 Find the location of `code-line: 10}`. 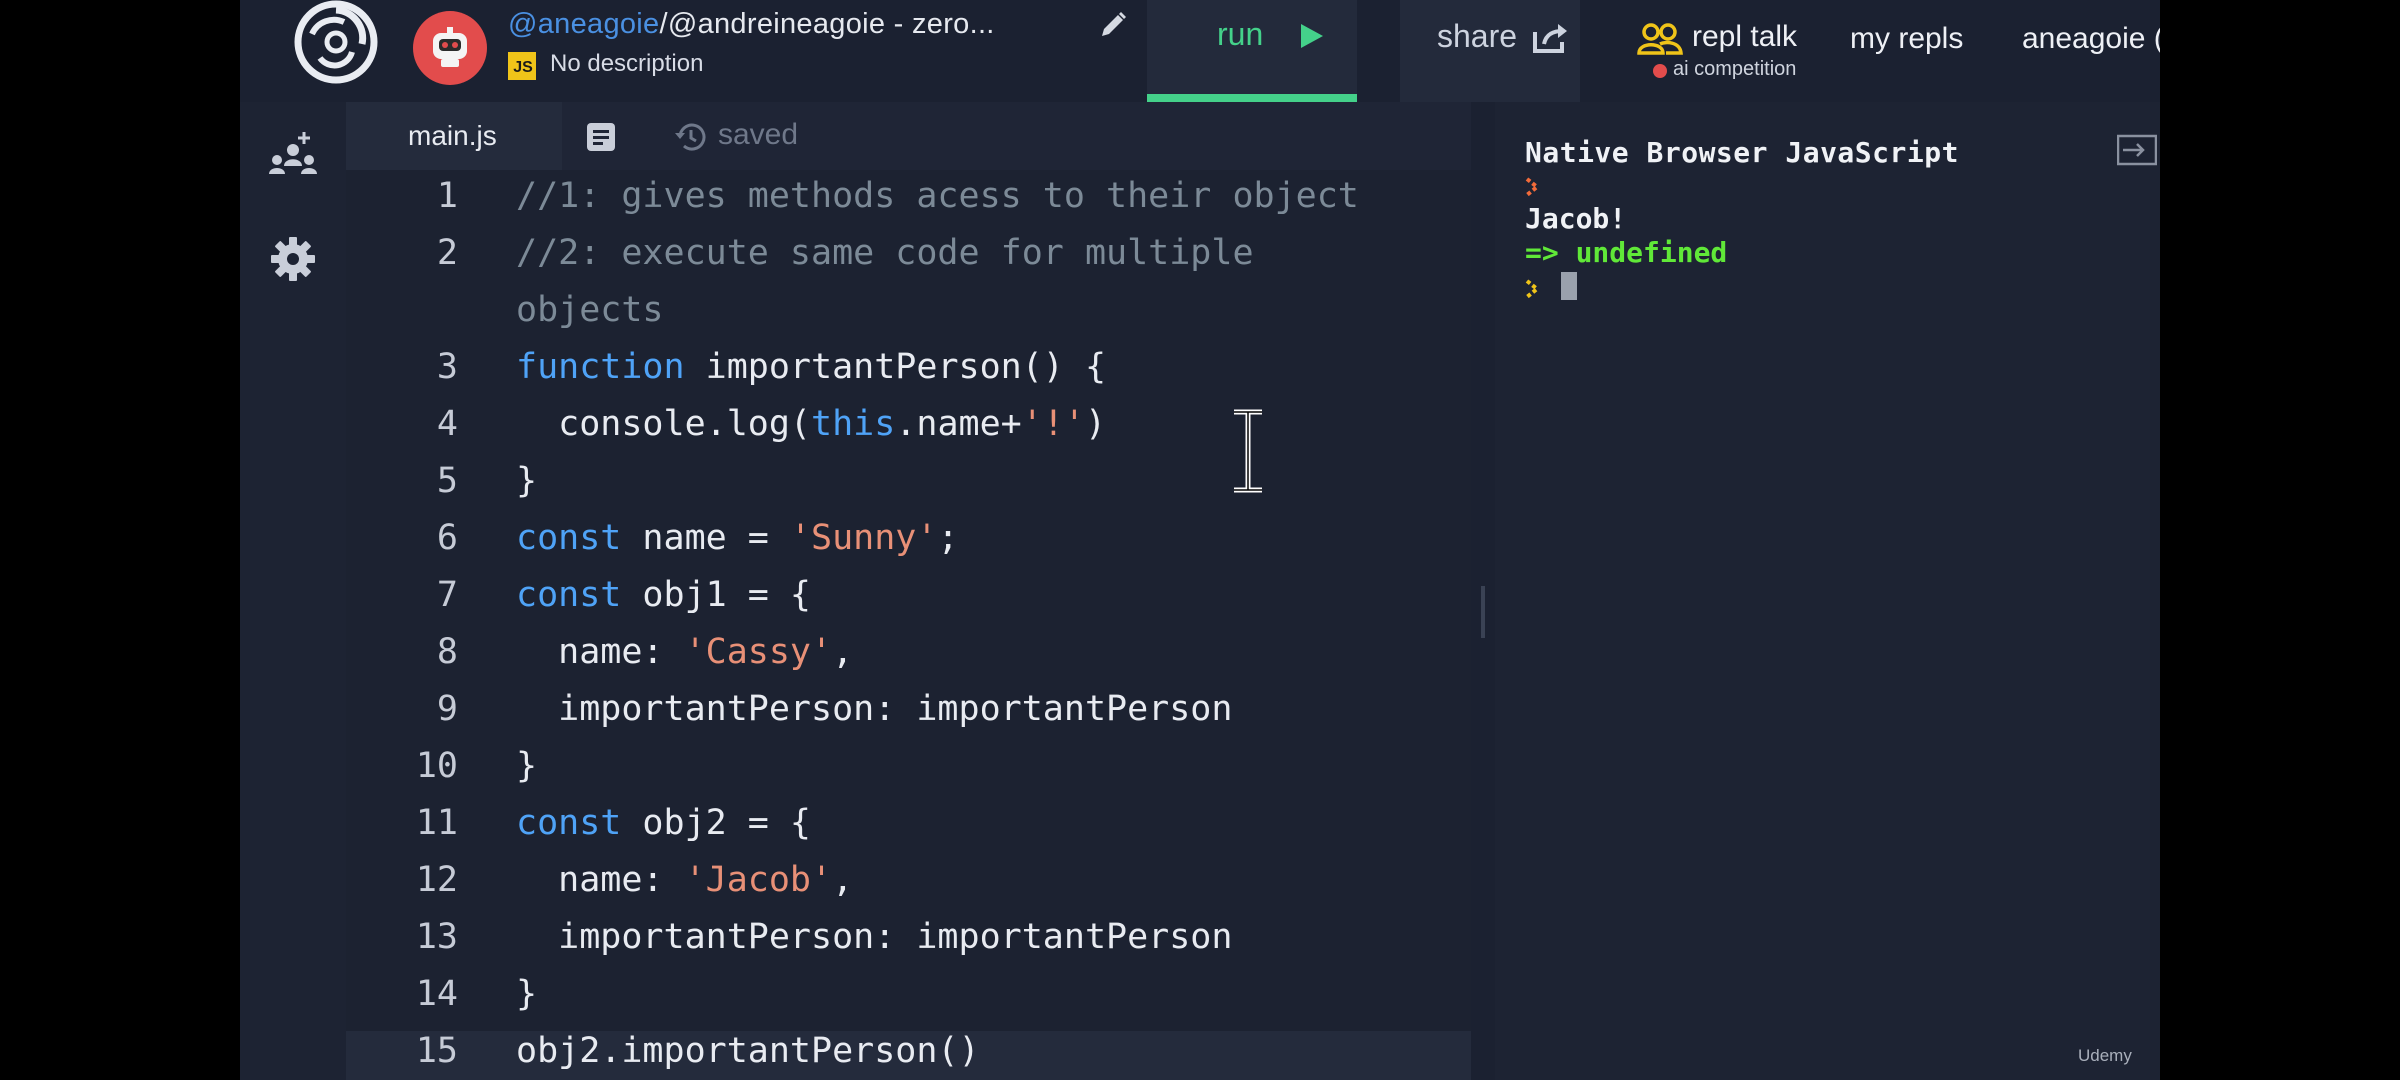

code-line: 10} is located at coordinates (908, 774).